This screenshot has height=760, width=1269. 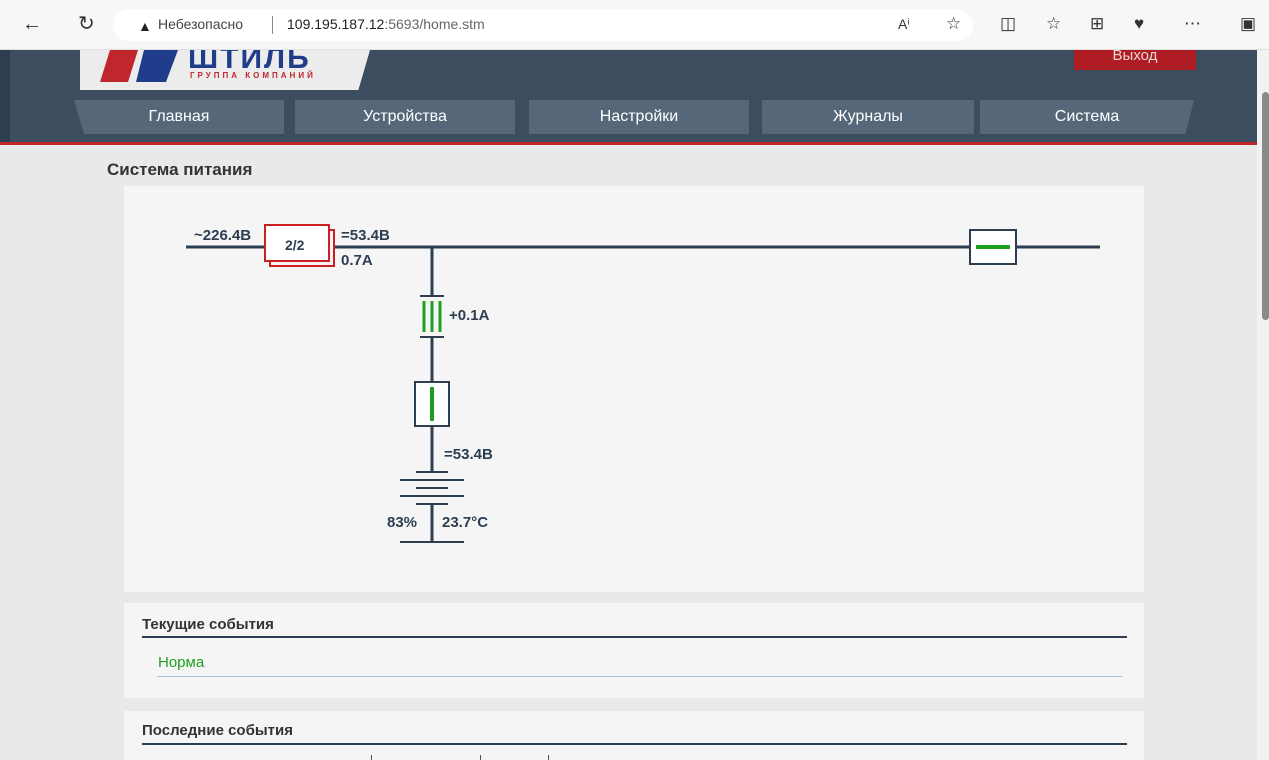 What do you see at coordinates (868, 117) in the screenshot?
I see `menu-item-logs: Журналы` at bounding box center [868, 117].